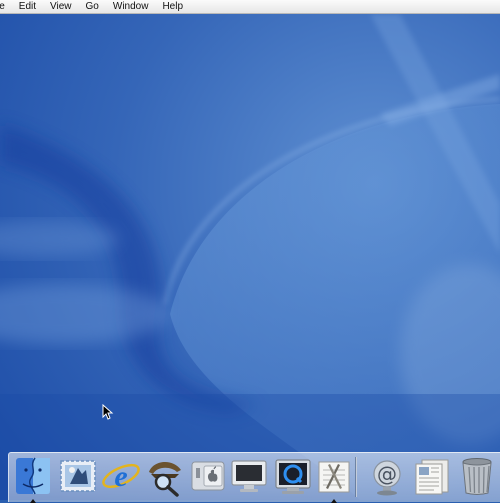  I want to click on quicktime-icon, so click(293, 476).